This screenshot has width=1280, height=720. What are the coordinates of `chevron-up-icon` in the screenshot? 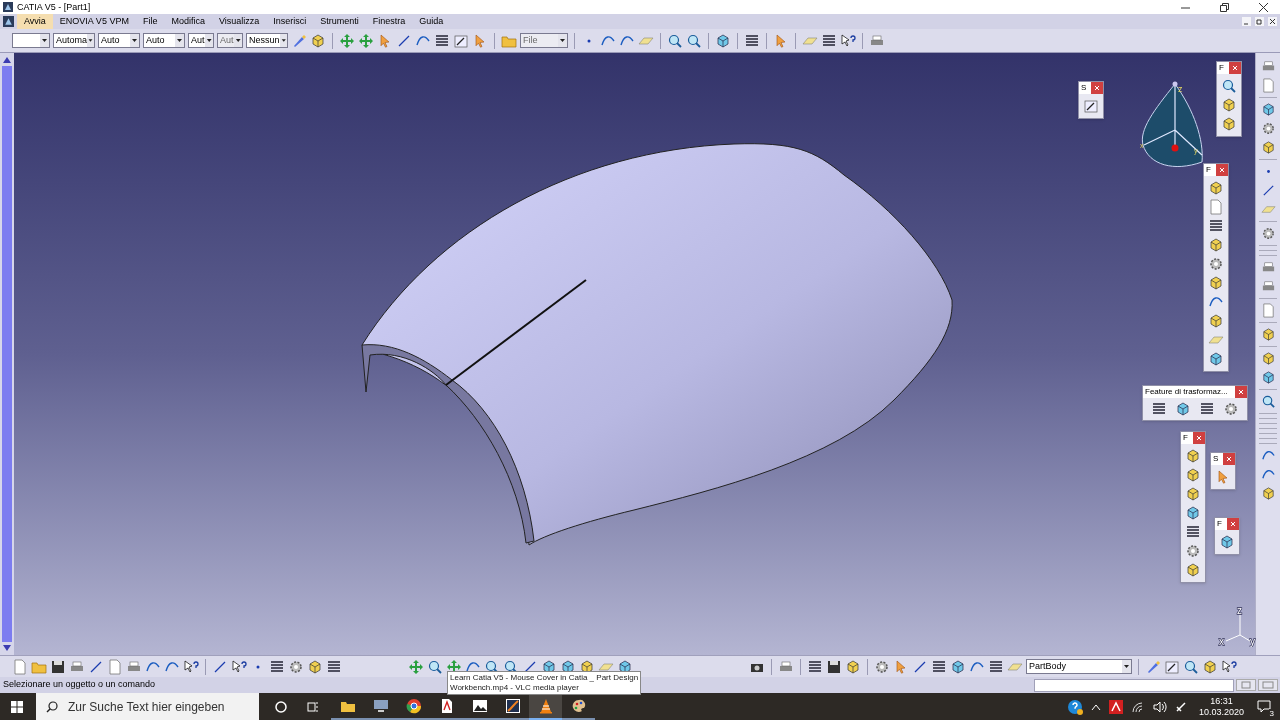 It's located at (1095, 706).